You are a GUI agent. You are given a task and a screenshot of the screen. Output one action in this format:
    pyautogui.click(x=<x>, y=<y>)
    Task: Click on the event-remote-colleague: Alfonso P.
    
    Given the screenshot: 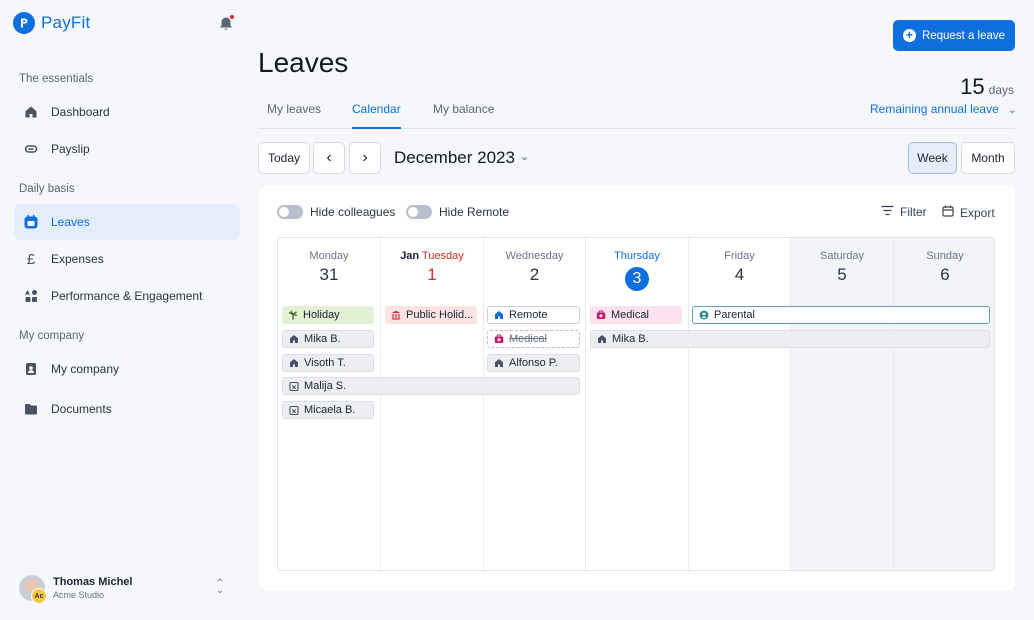 What is the action you would take?
    pyautogui.click(x=533, y=363)
    